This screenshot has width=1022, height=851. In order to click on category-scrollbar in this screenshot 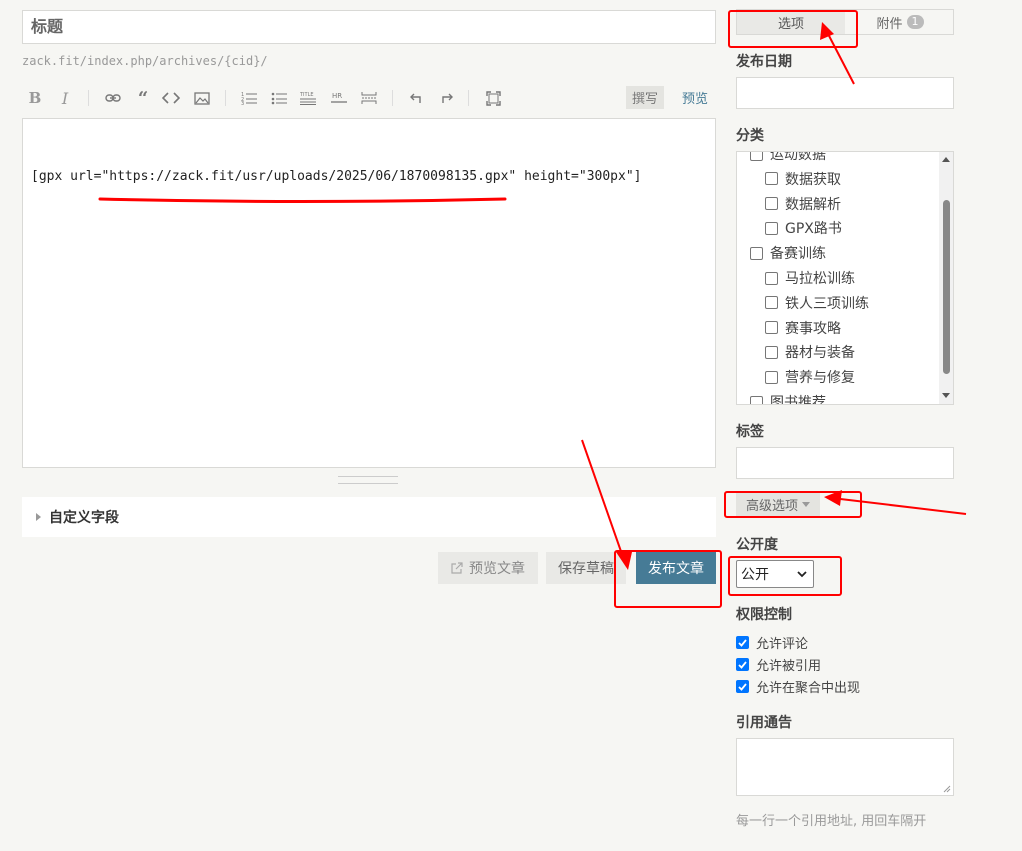, I will do `click(946, 278)`.